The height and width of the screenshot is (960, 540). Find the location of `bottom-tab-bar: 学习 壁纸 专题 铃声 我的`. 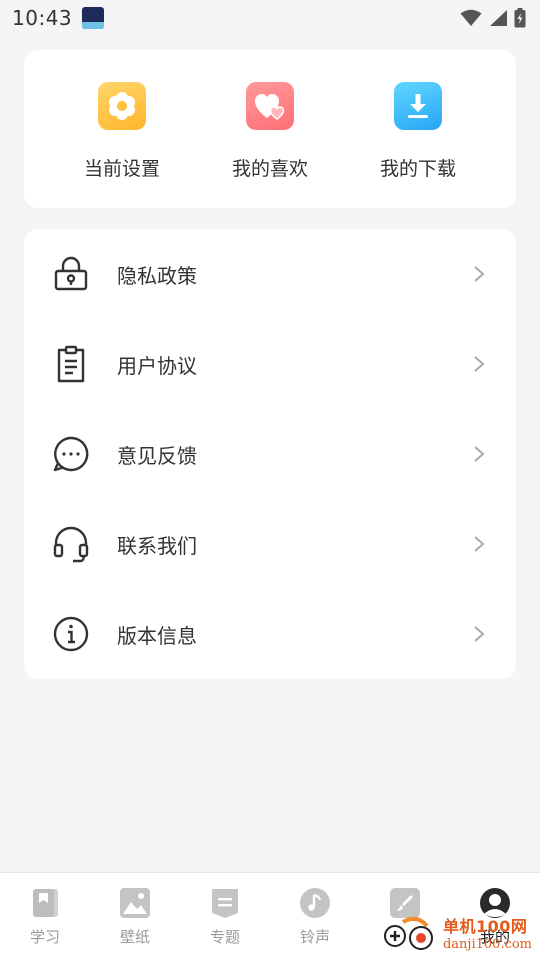

bottom-tab-bar: 学习 壁纸 专题 铃声 我的 is located at coordinates (270, 916).